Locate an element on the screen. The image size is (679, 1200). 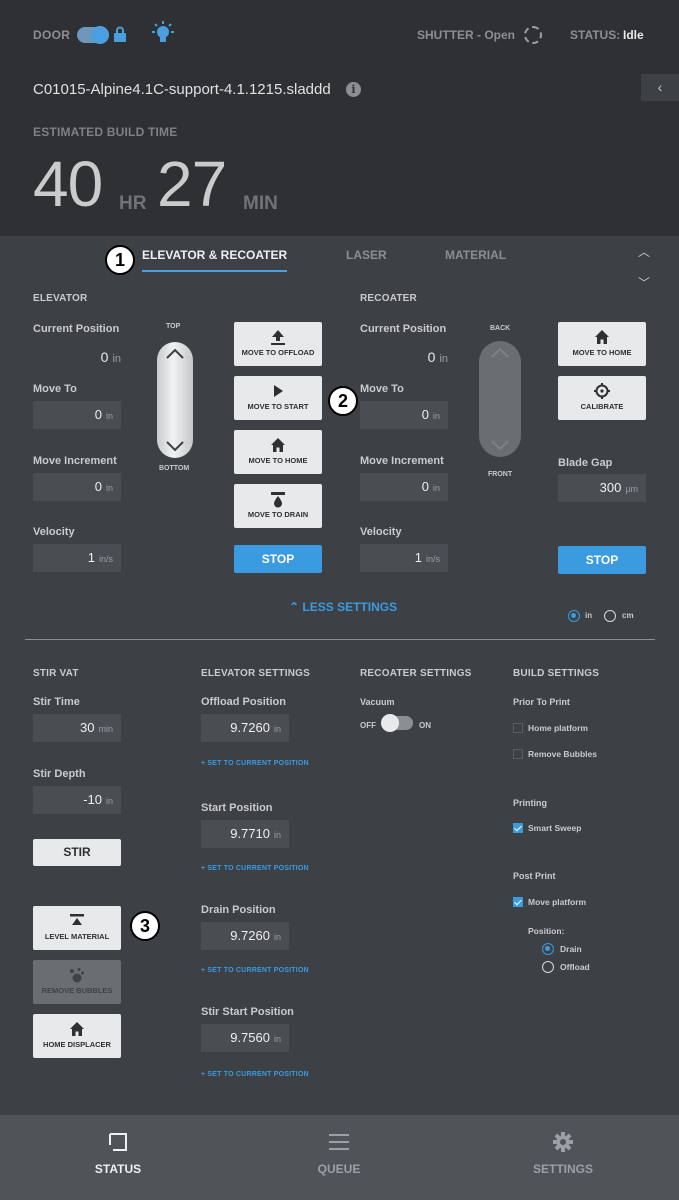
gear-icon is located at coordinates (563, 1142).